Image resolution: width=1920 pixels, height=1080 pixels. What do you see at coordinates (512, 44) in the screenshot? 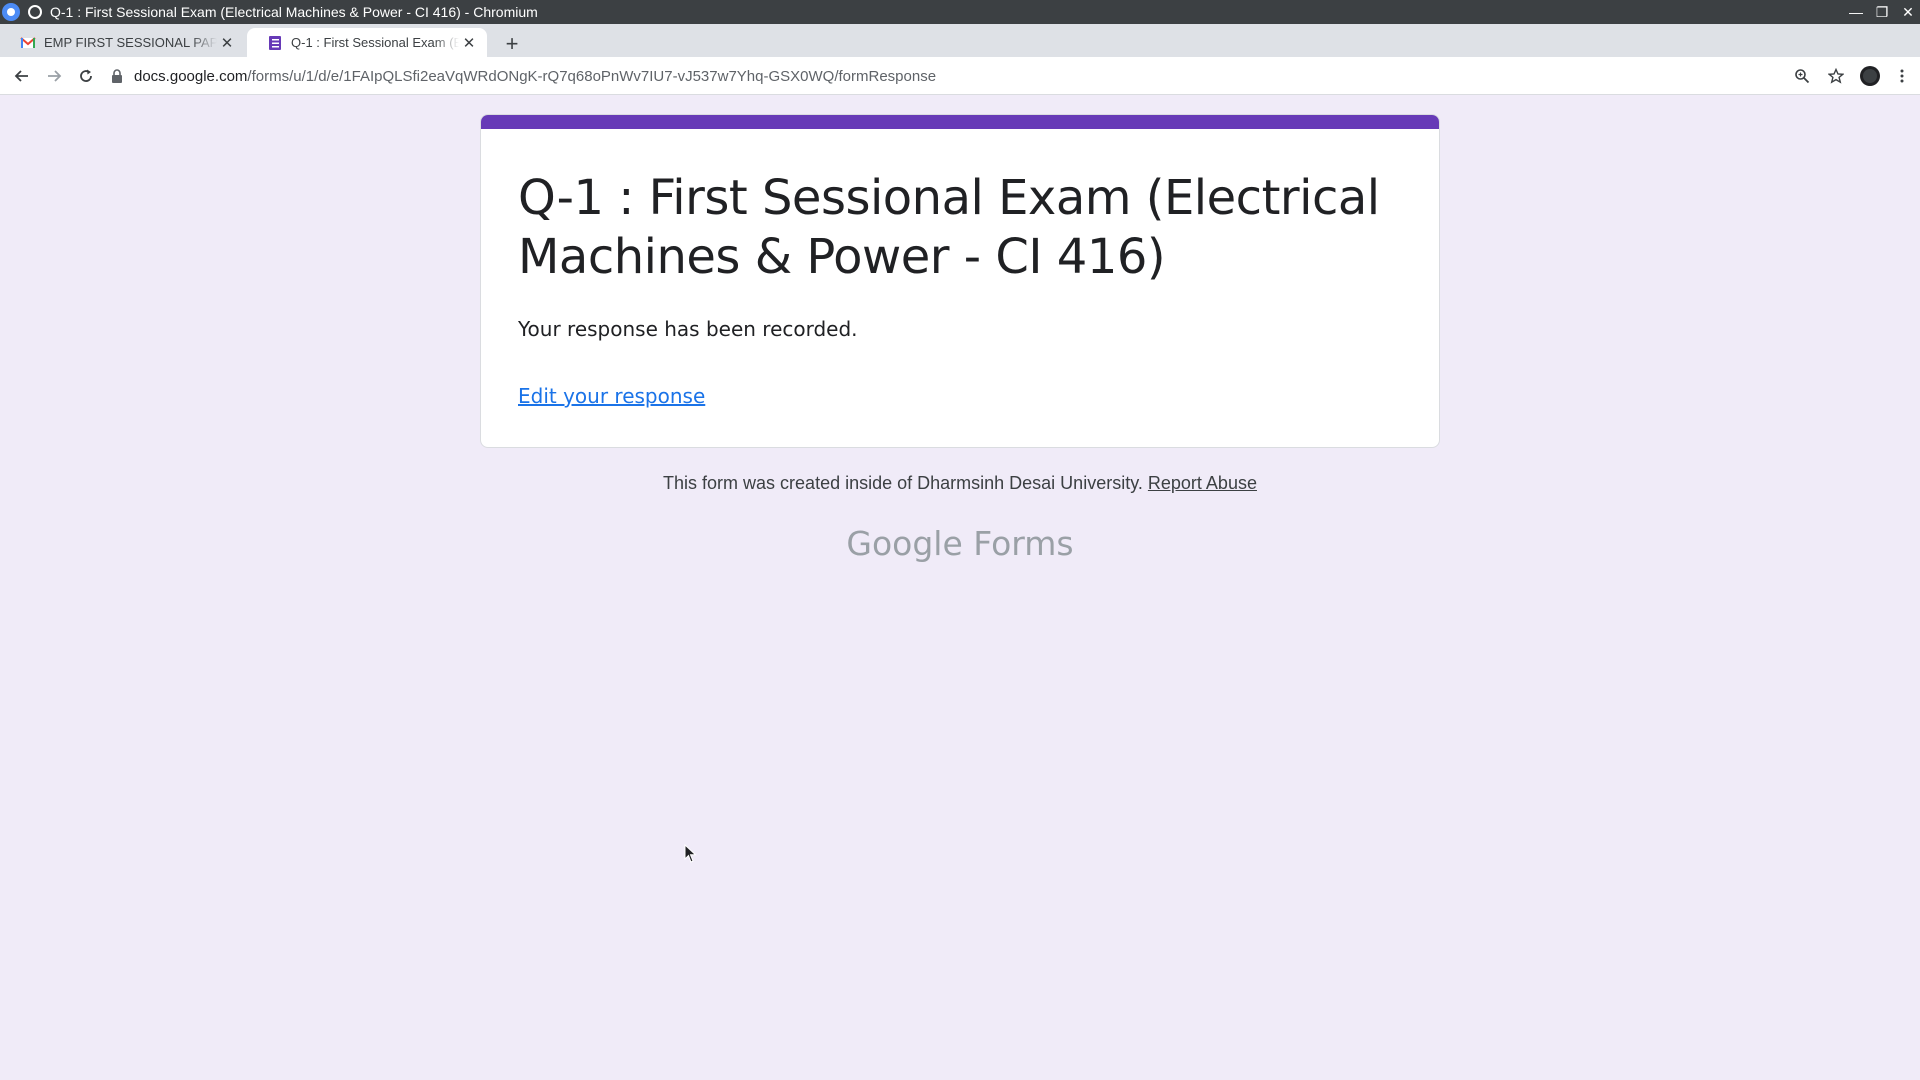
I see `new-tab-plus-icon: +` at bounding box center [512, 44].